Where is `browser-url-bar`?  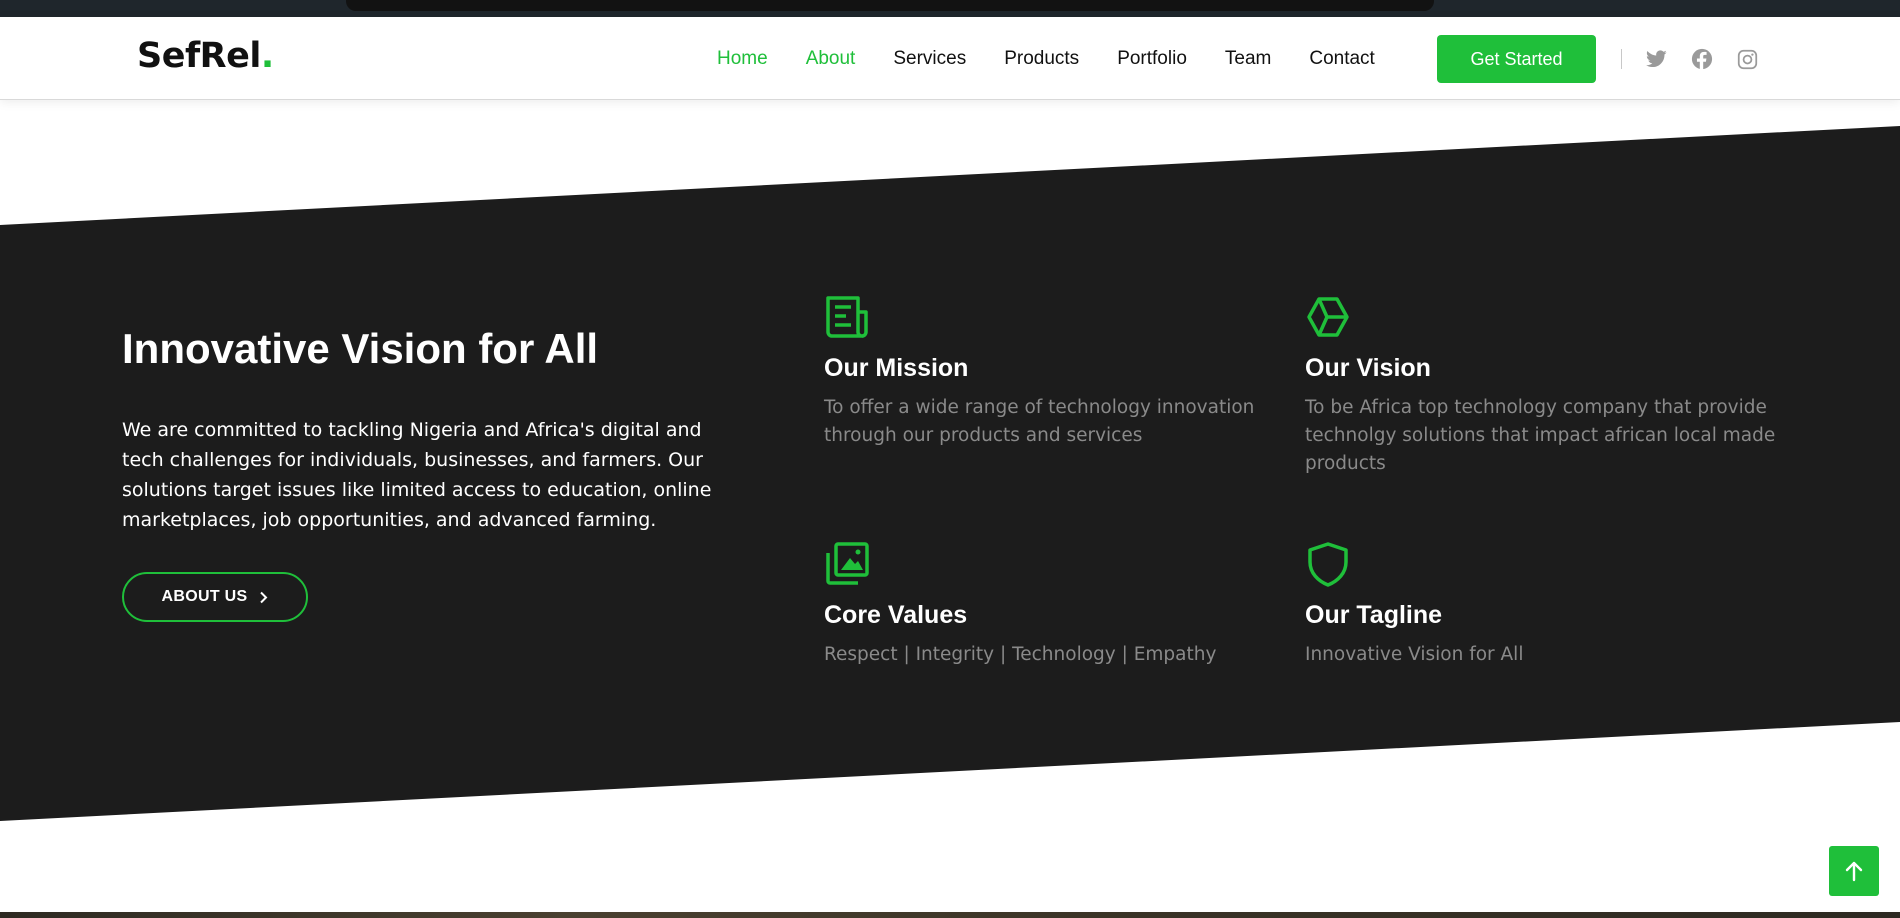
browser-url-bar is located at coordinates (890, 5).